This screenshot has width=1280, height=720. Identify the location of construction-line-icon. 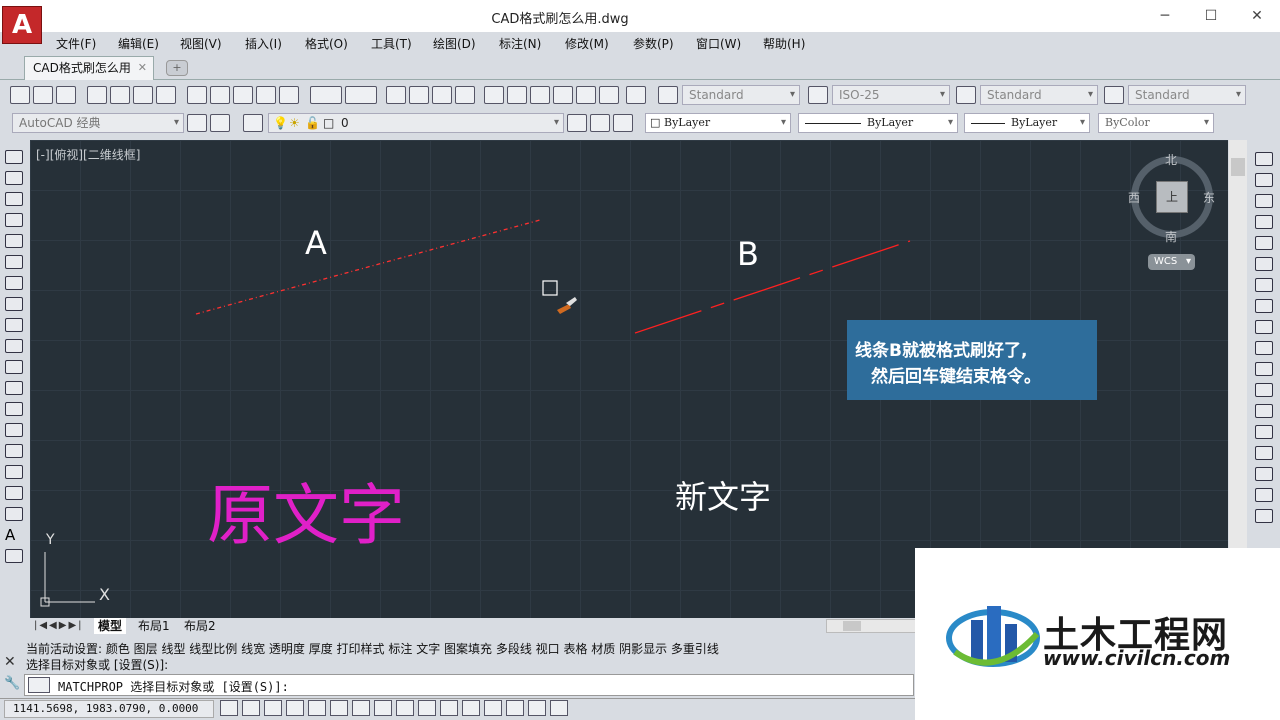
(14, 178).